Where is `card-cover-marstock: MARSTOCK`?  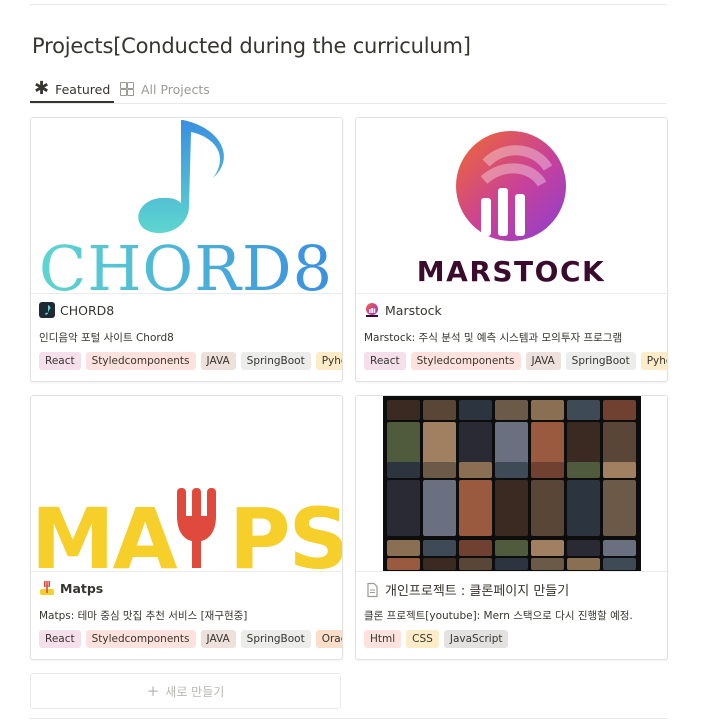
card-cover-marstock: MARSTOCK is located at coordinates (511, 206).